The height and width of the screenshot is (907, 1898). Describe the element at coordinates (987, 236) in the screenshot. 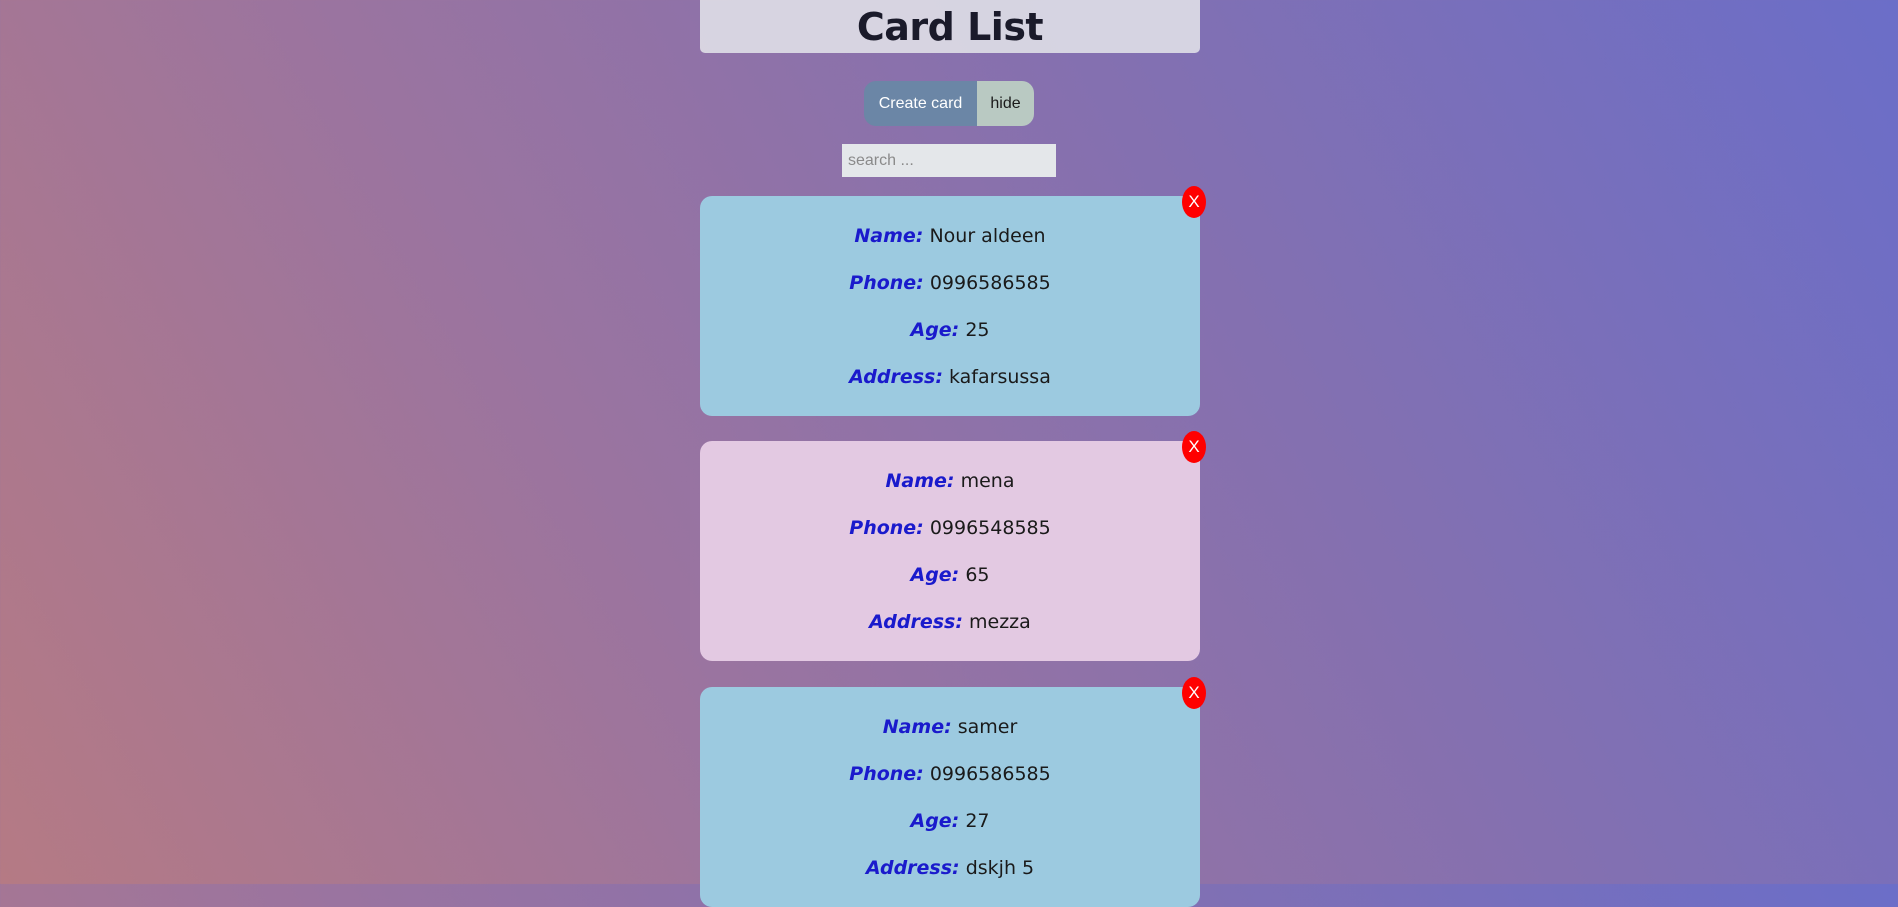

I see `card-name: Nour aldeen` at that location.